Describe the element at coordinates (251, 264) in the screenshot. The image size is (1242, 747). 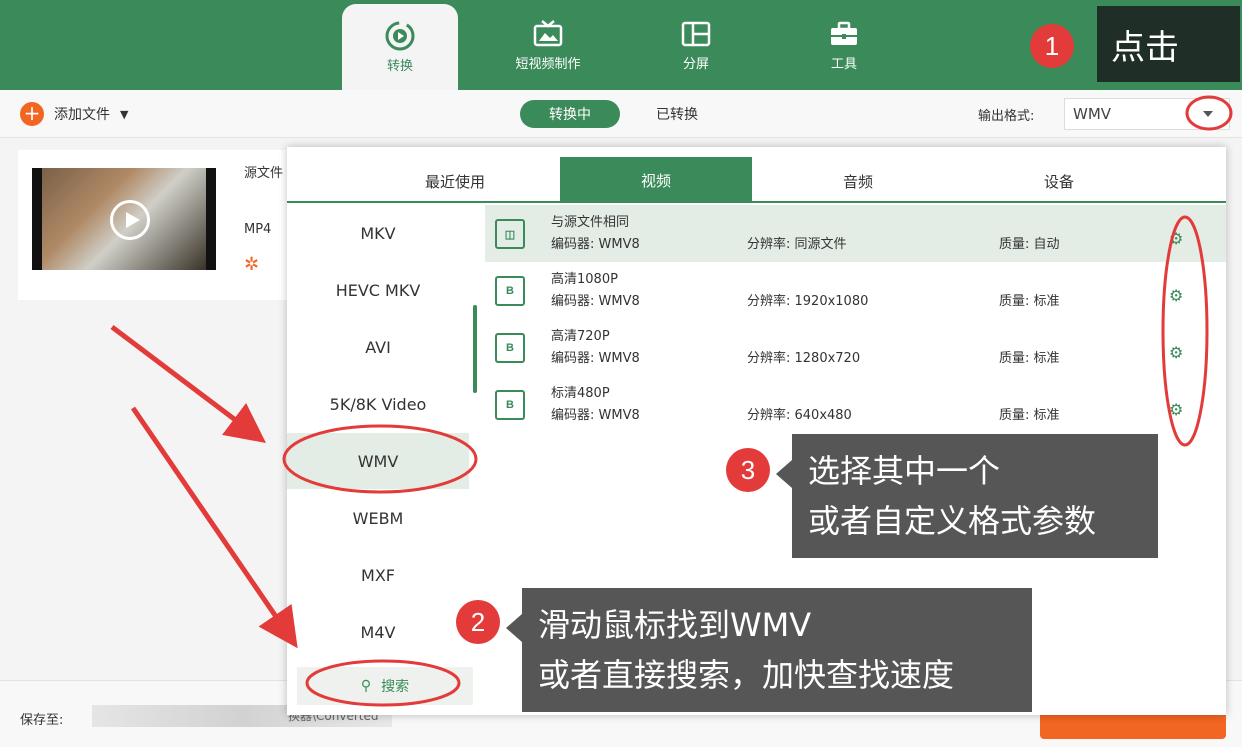
I see `effects-icon: ✲` at that location.